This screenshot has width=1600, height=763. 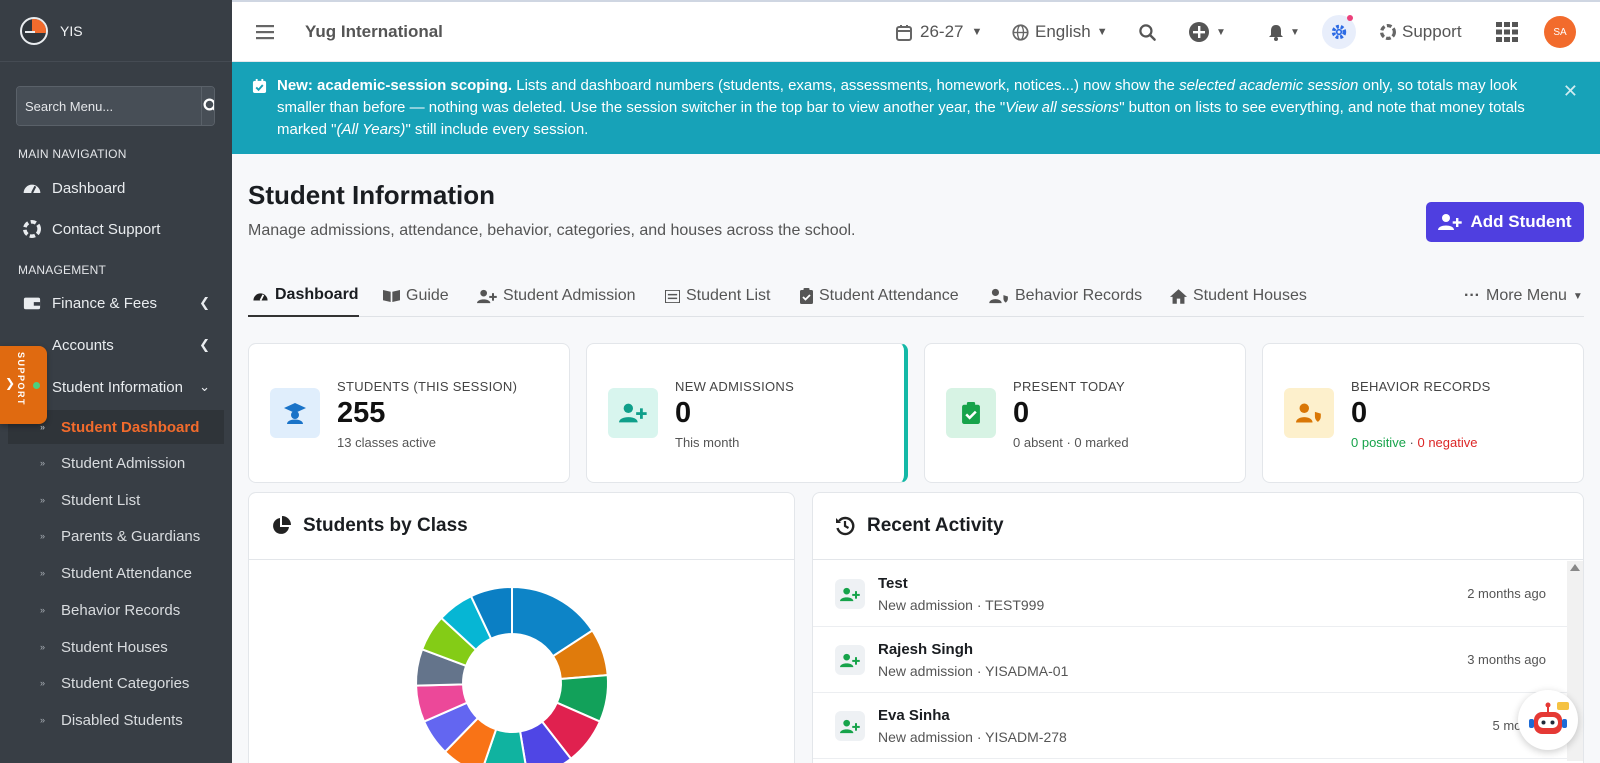 I want to click on tab-label: More Menu, so click(x=1526, y=295).